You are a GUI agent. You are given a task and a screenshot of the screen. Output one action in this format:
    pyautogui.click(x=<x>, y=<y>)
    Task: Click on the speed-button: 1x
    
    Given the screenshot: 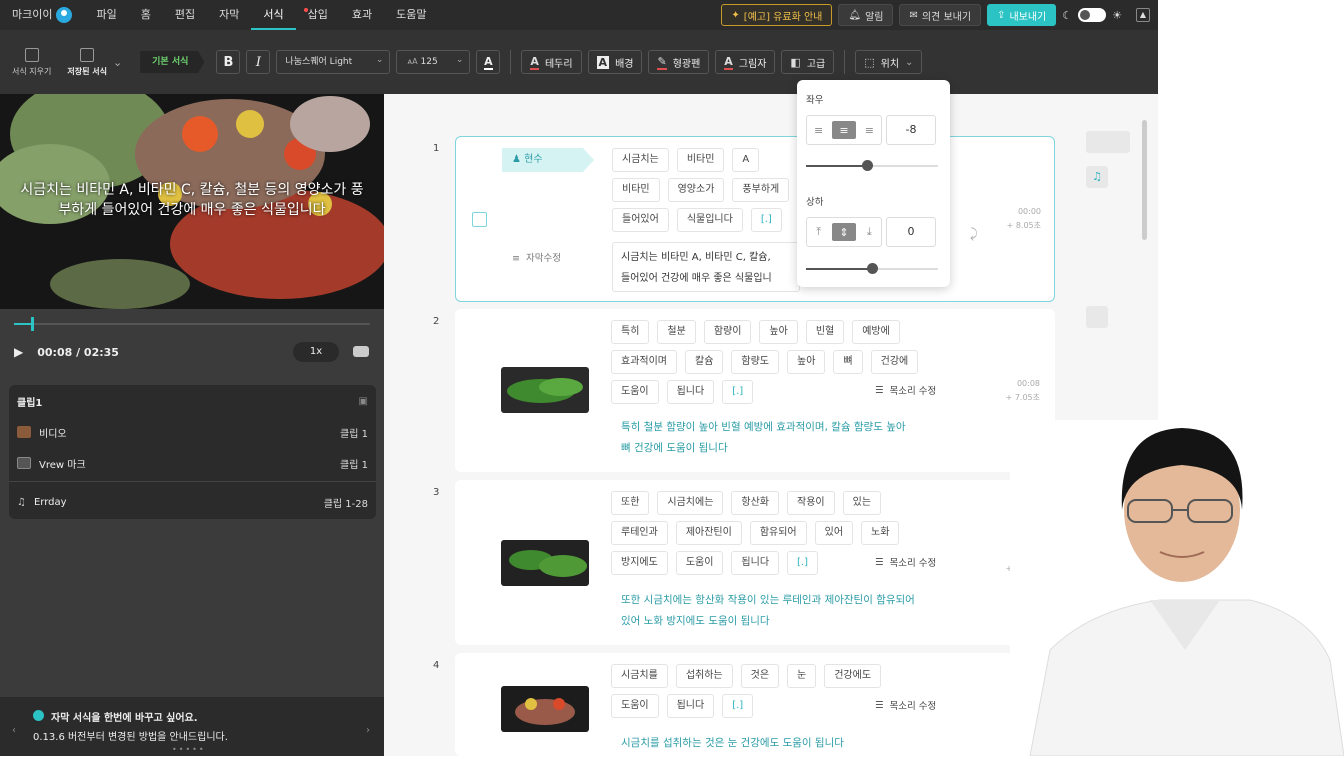 What is the action you would take?
    pyautogui.click(x=316, y=352)
    